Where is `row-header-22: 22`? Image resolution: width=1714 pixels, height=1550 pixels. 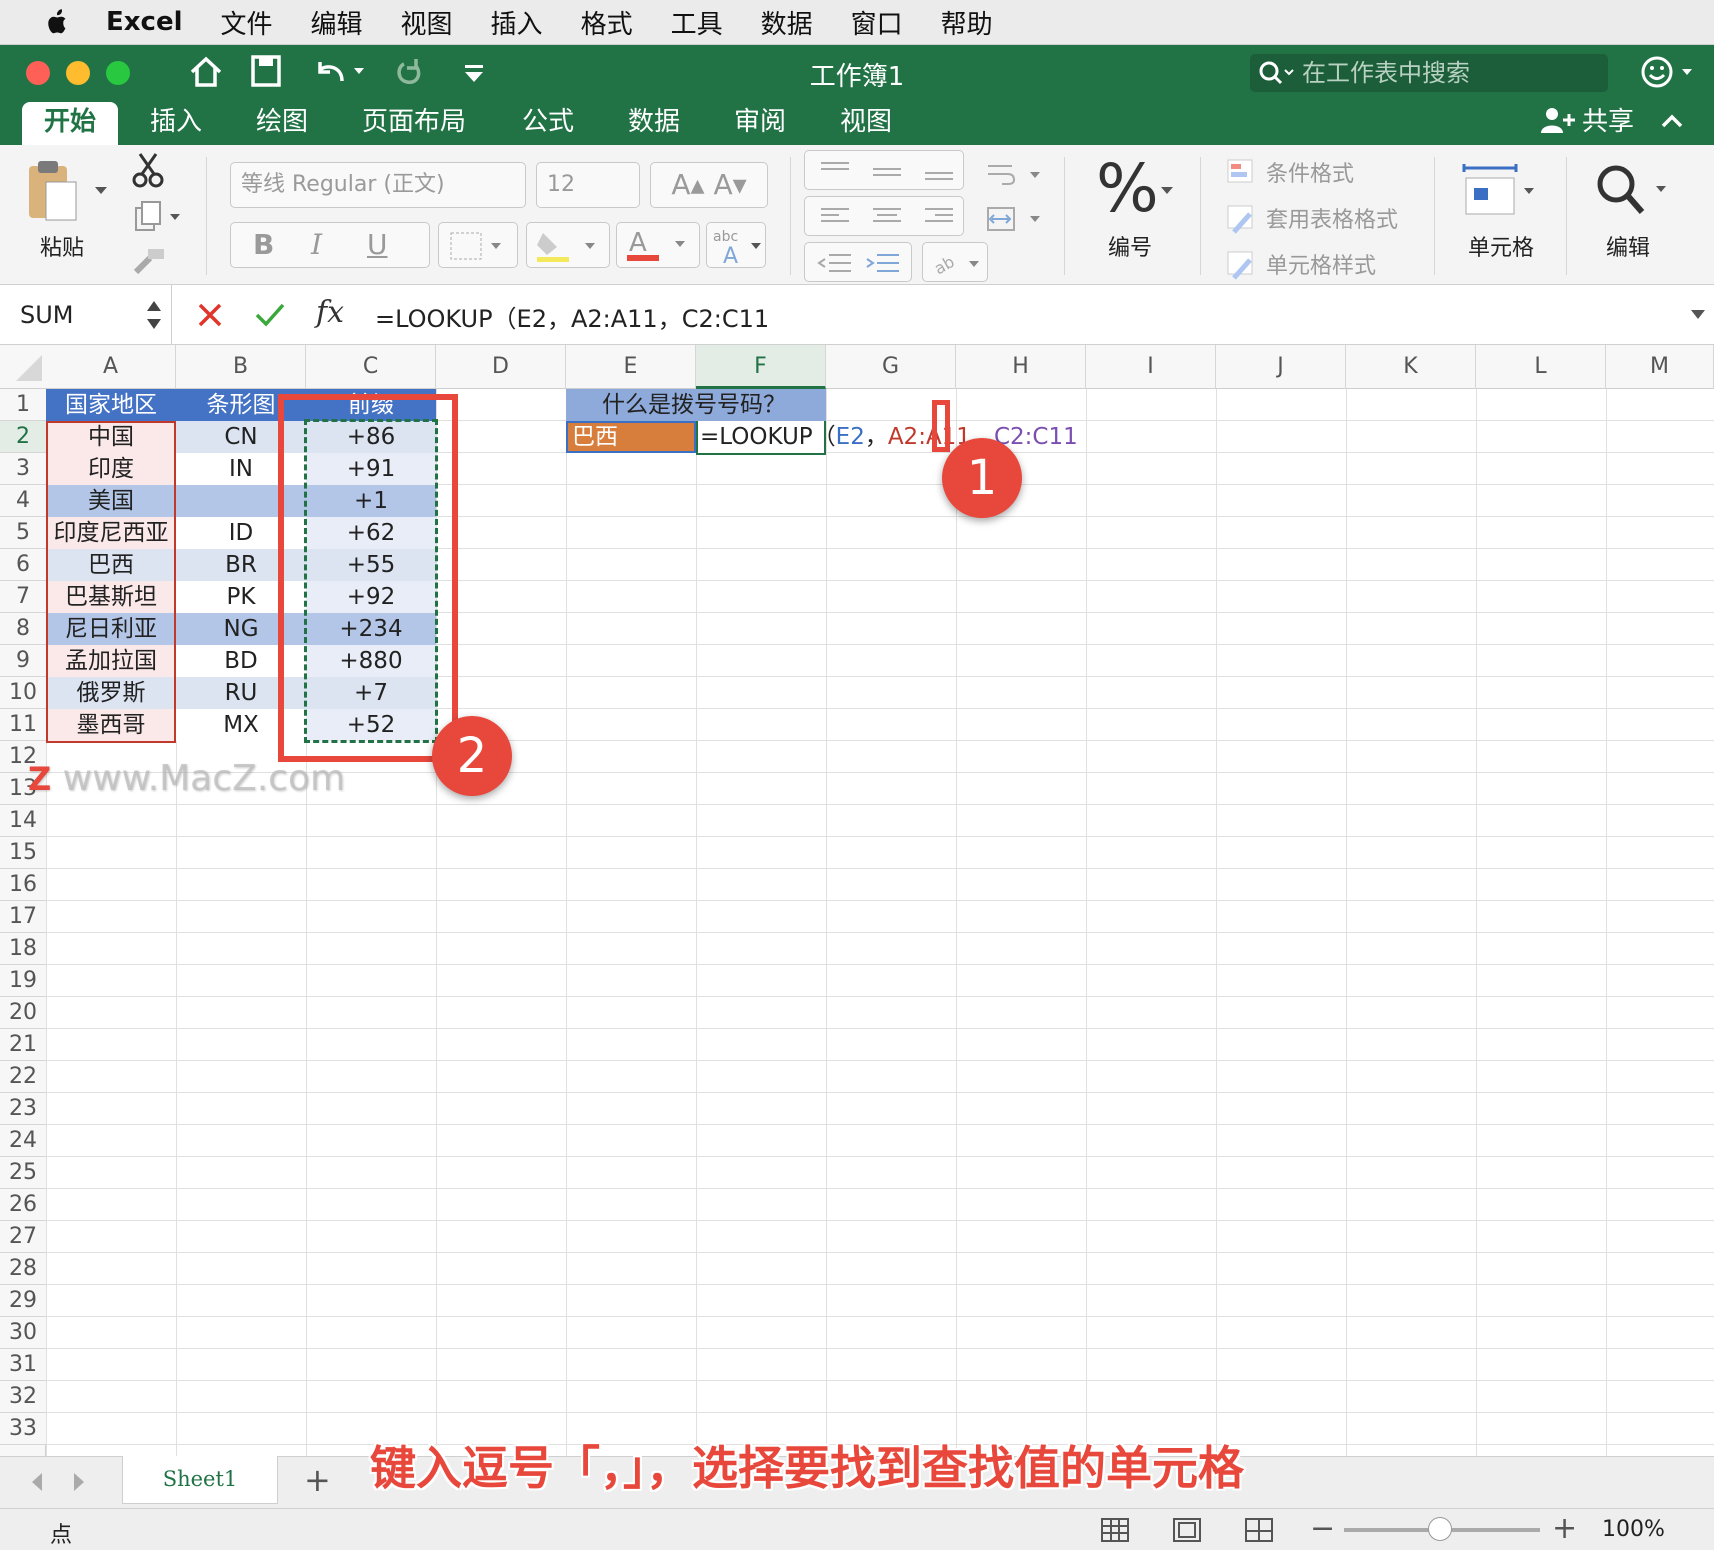
row-header-22: 22 is located at coordinates (23, 1077).